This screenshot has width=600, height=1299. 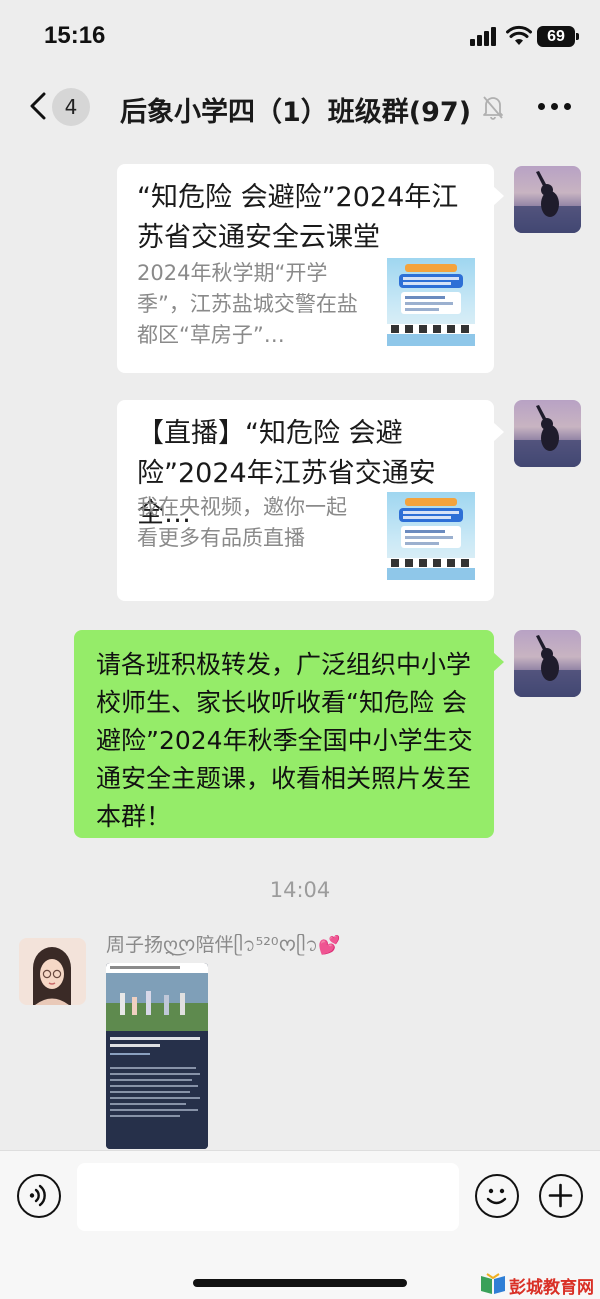 What do you see at coordinates (519, 35) in the screenshot?
I see `wifi-icon` at bounding box center [519, 35].